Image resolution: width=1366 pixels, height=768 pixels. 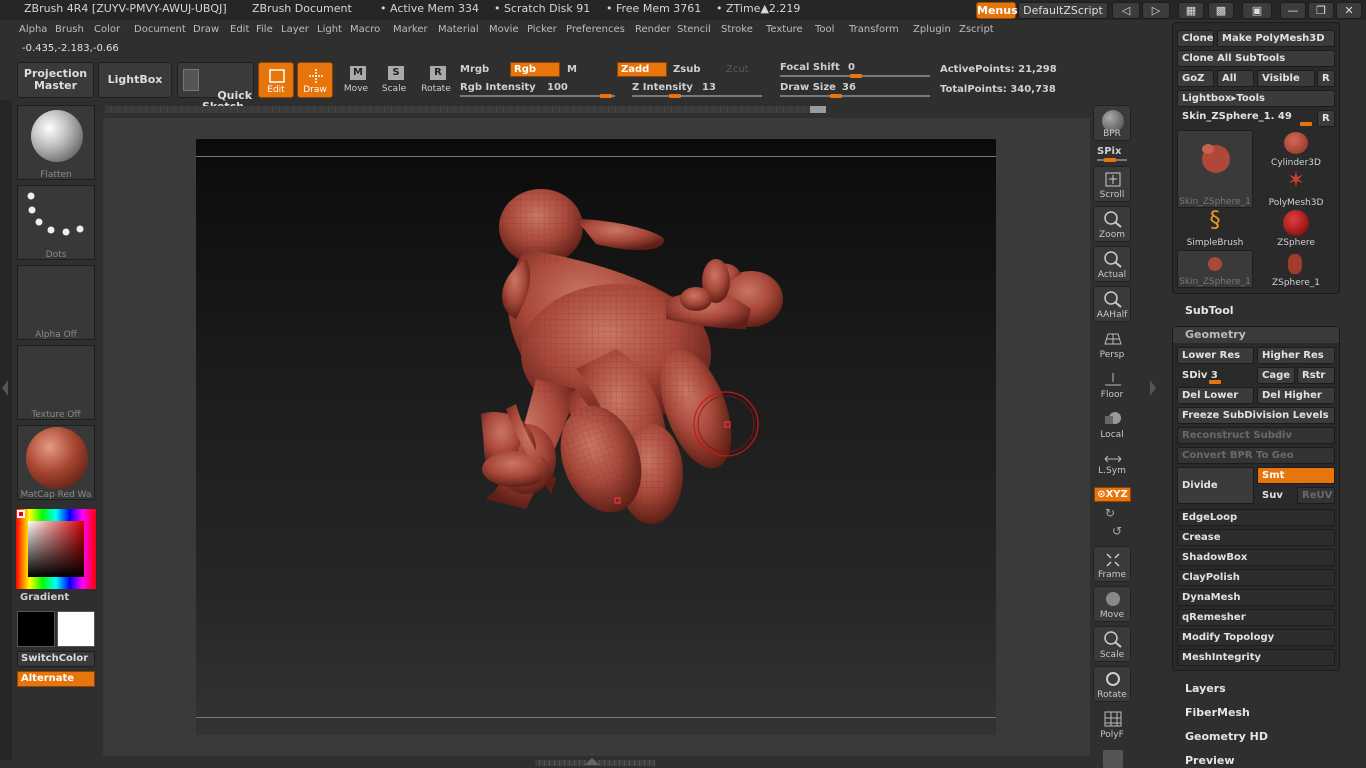 I want to click on current-tool-slider: Skin_ZSphere_1. 49, so click(x=1246, y=116).